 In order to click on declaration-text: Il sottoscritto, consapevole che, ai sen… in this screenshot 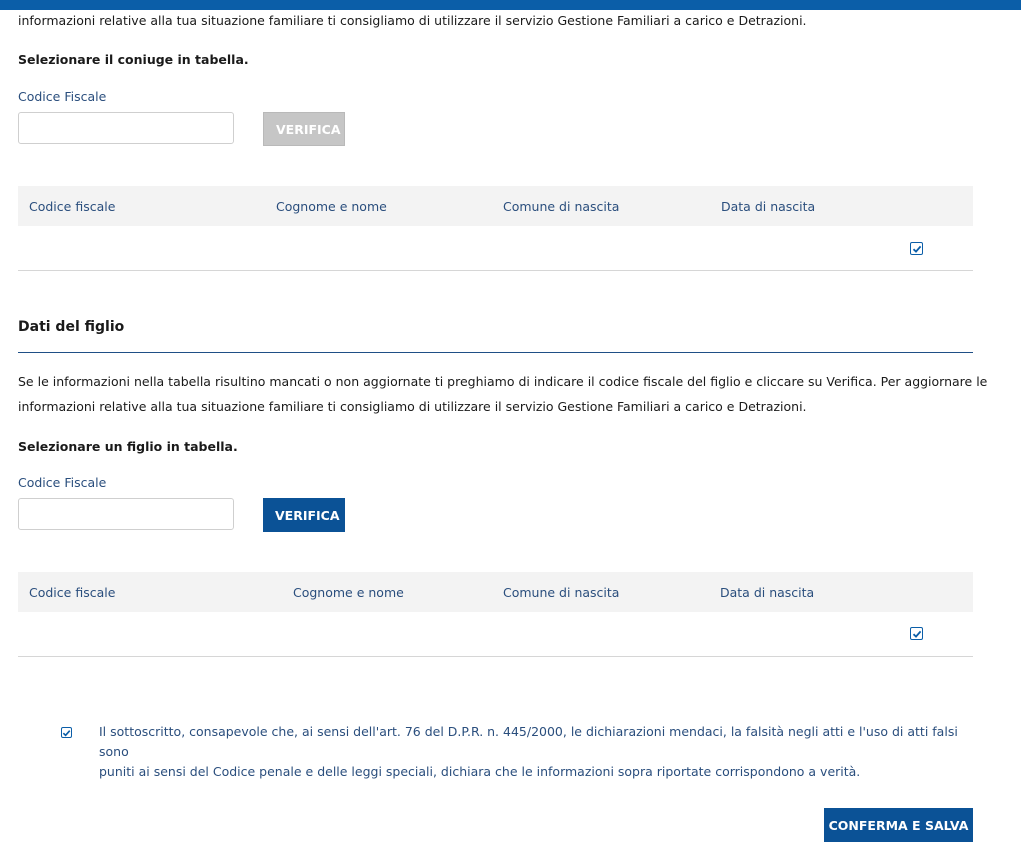, I will do `click(529, 752)`.